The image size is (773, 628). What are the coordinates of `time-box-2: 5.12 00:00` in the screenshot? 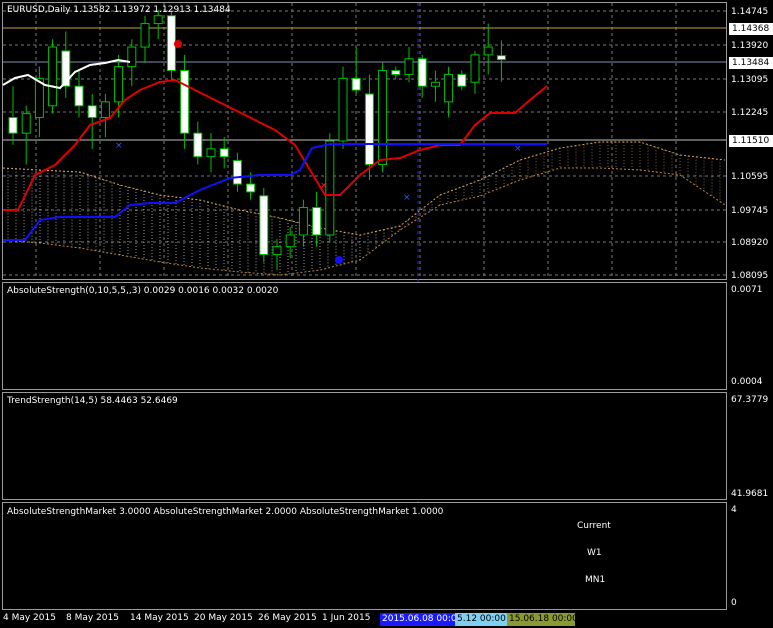 It's located at (482, 619).